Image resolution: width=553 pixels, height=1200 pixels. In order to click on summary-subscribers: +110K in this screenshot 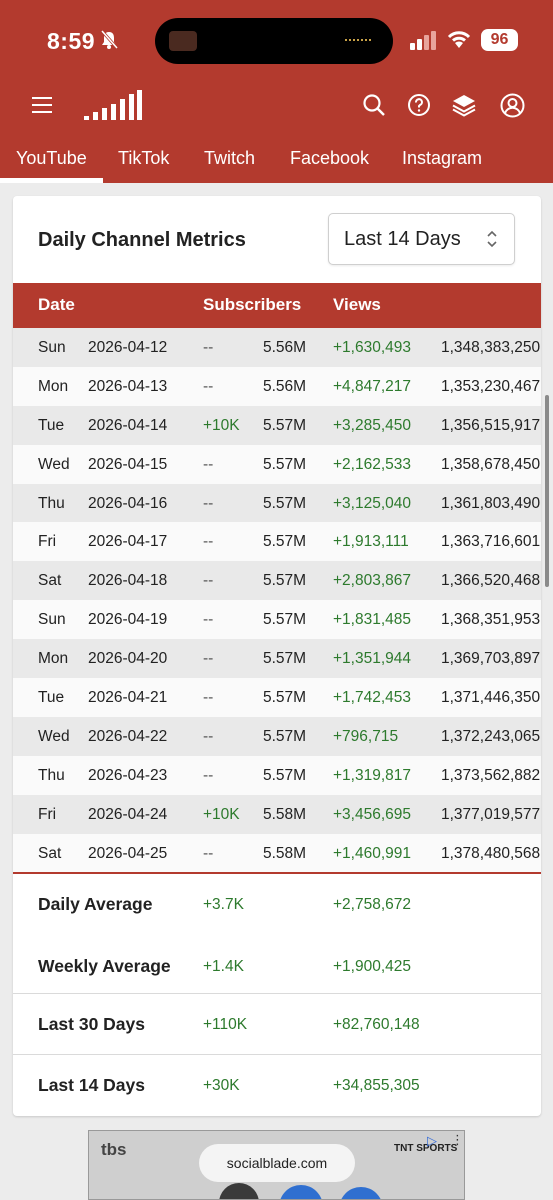, I will do `click(225, 1024)`.